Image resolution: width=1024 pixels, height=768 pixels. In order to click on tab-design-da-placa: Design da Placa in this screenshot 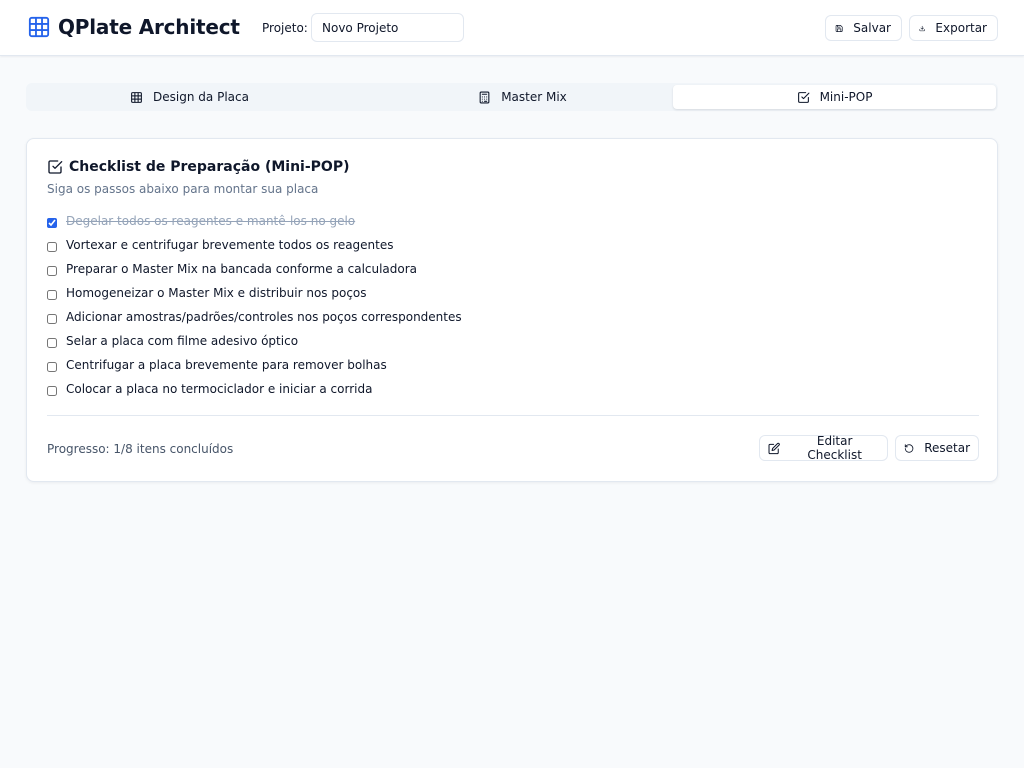, I will do `click(189, 97)`.